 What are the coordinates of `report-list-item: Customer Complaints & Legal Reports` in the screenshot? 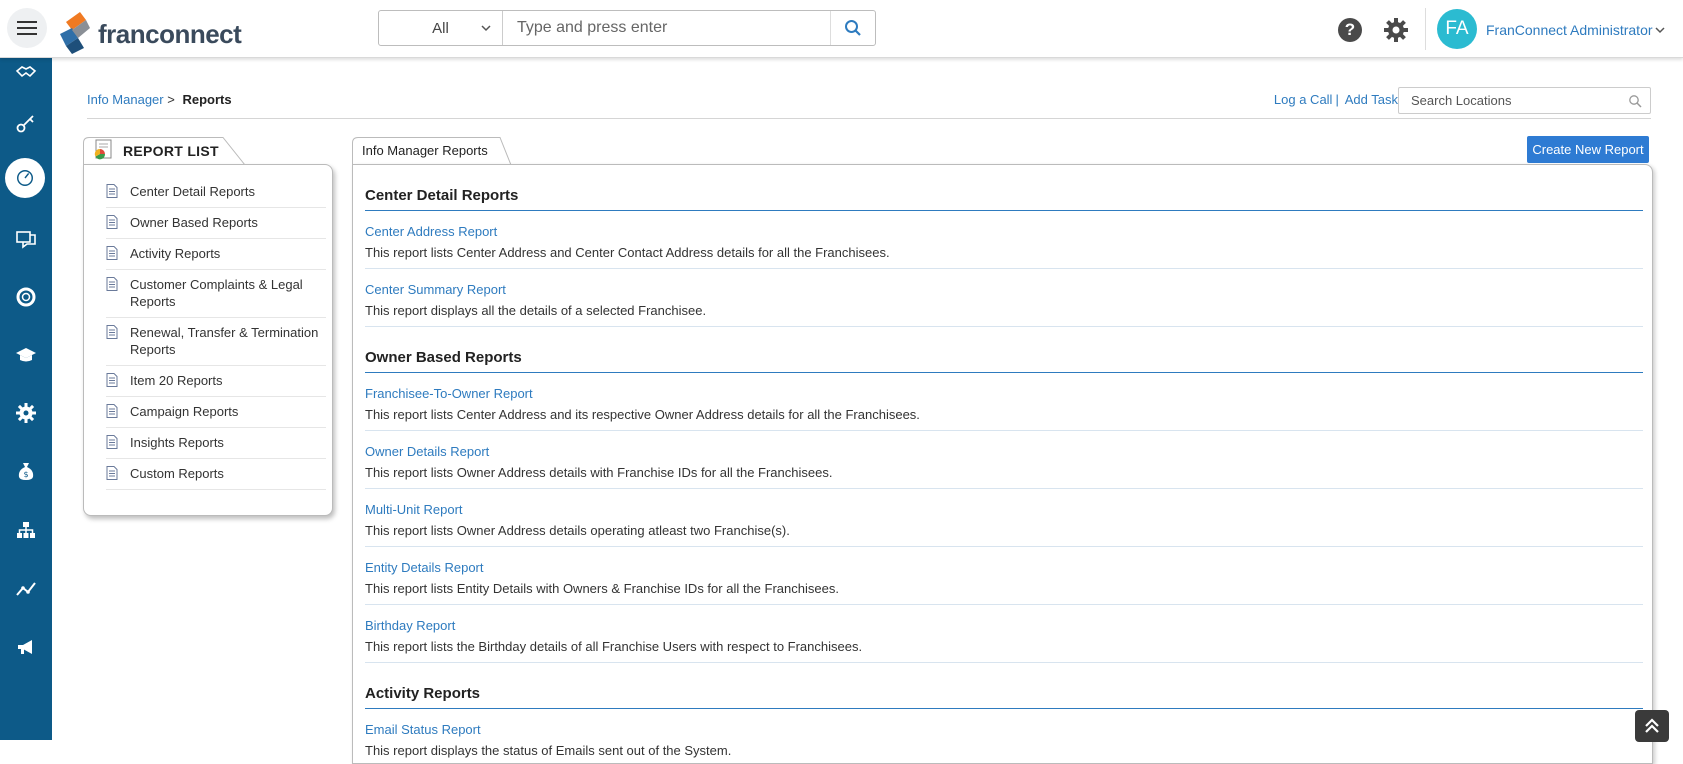 It's located at (216, 294).